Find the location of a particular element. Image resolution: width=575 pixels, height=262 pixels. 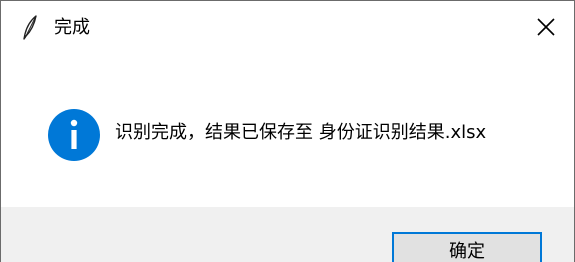

message-text: 识别完成，结果已保存至 身份证识别结果.xlsx is located at coordinates (301, 132).